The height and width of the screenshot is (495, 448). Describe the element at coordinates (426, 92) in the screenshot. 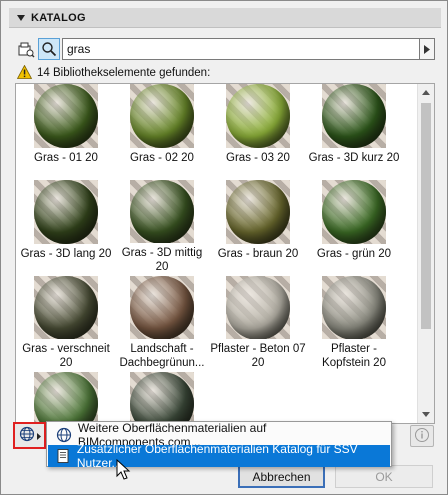

I see `scroll-up-icon` at that location.